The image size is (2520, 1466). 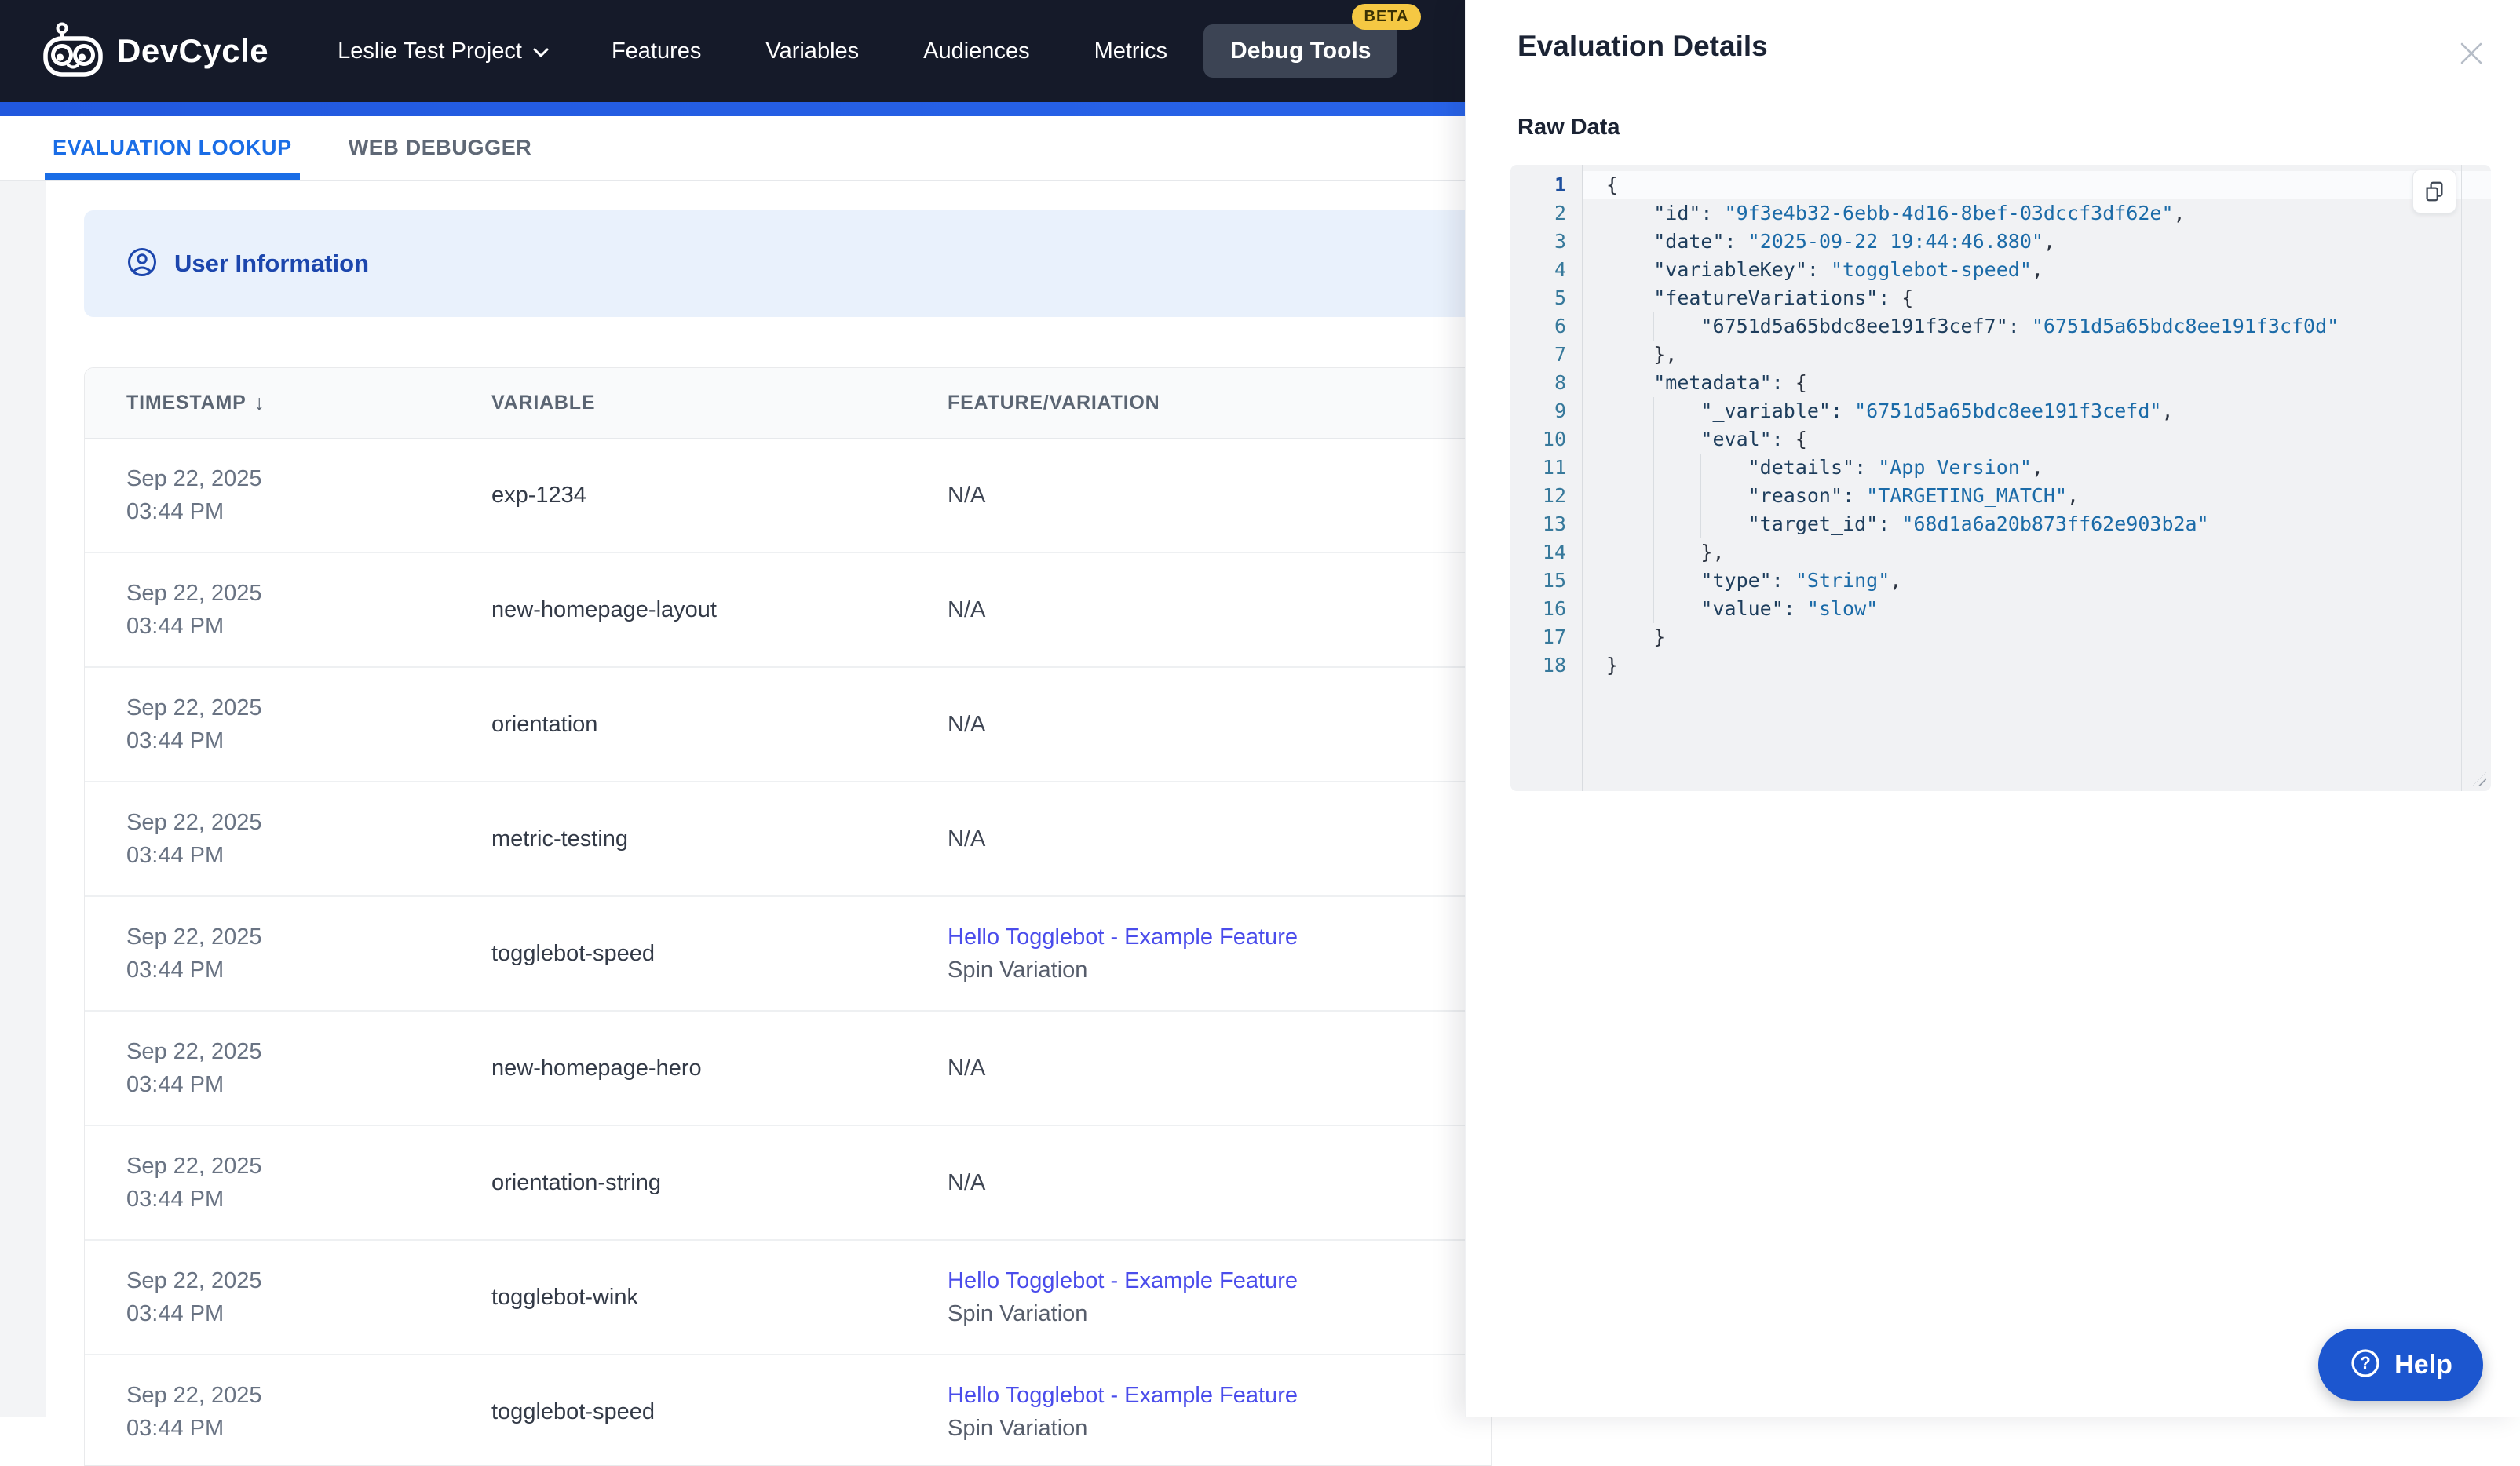 What do you see at coordinates (142, 264) in the screenshot?
I see `user-icon` at bounding box center [142, 264].